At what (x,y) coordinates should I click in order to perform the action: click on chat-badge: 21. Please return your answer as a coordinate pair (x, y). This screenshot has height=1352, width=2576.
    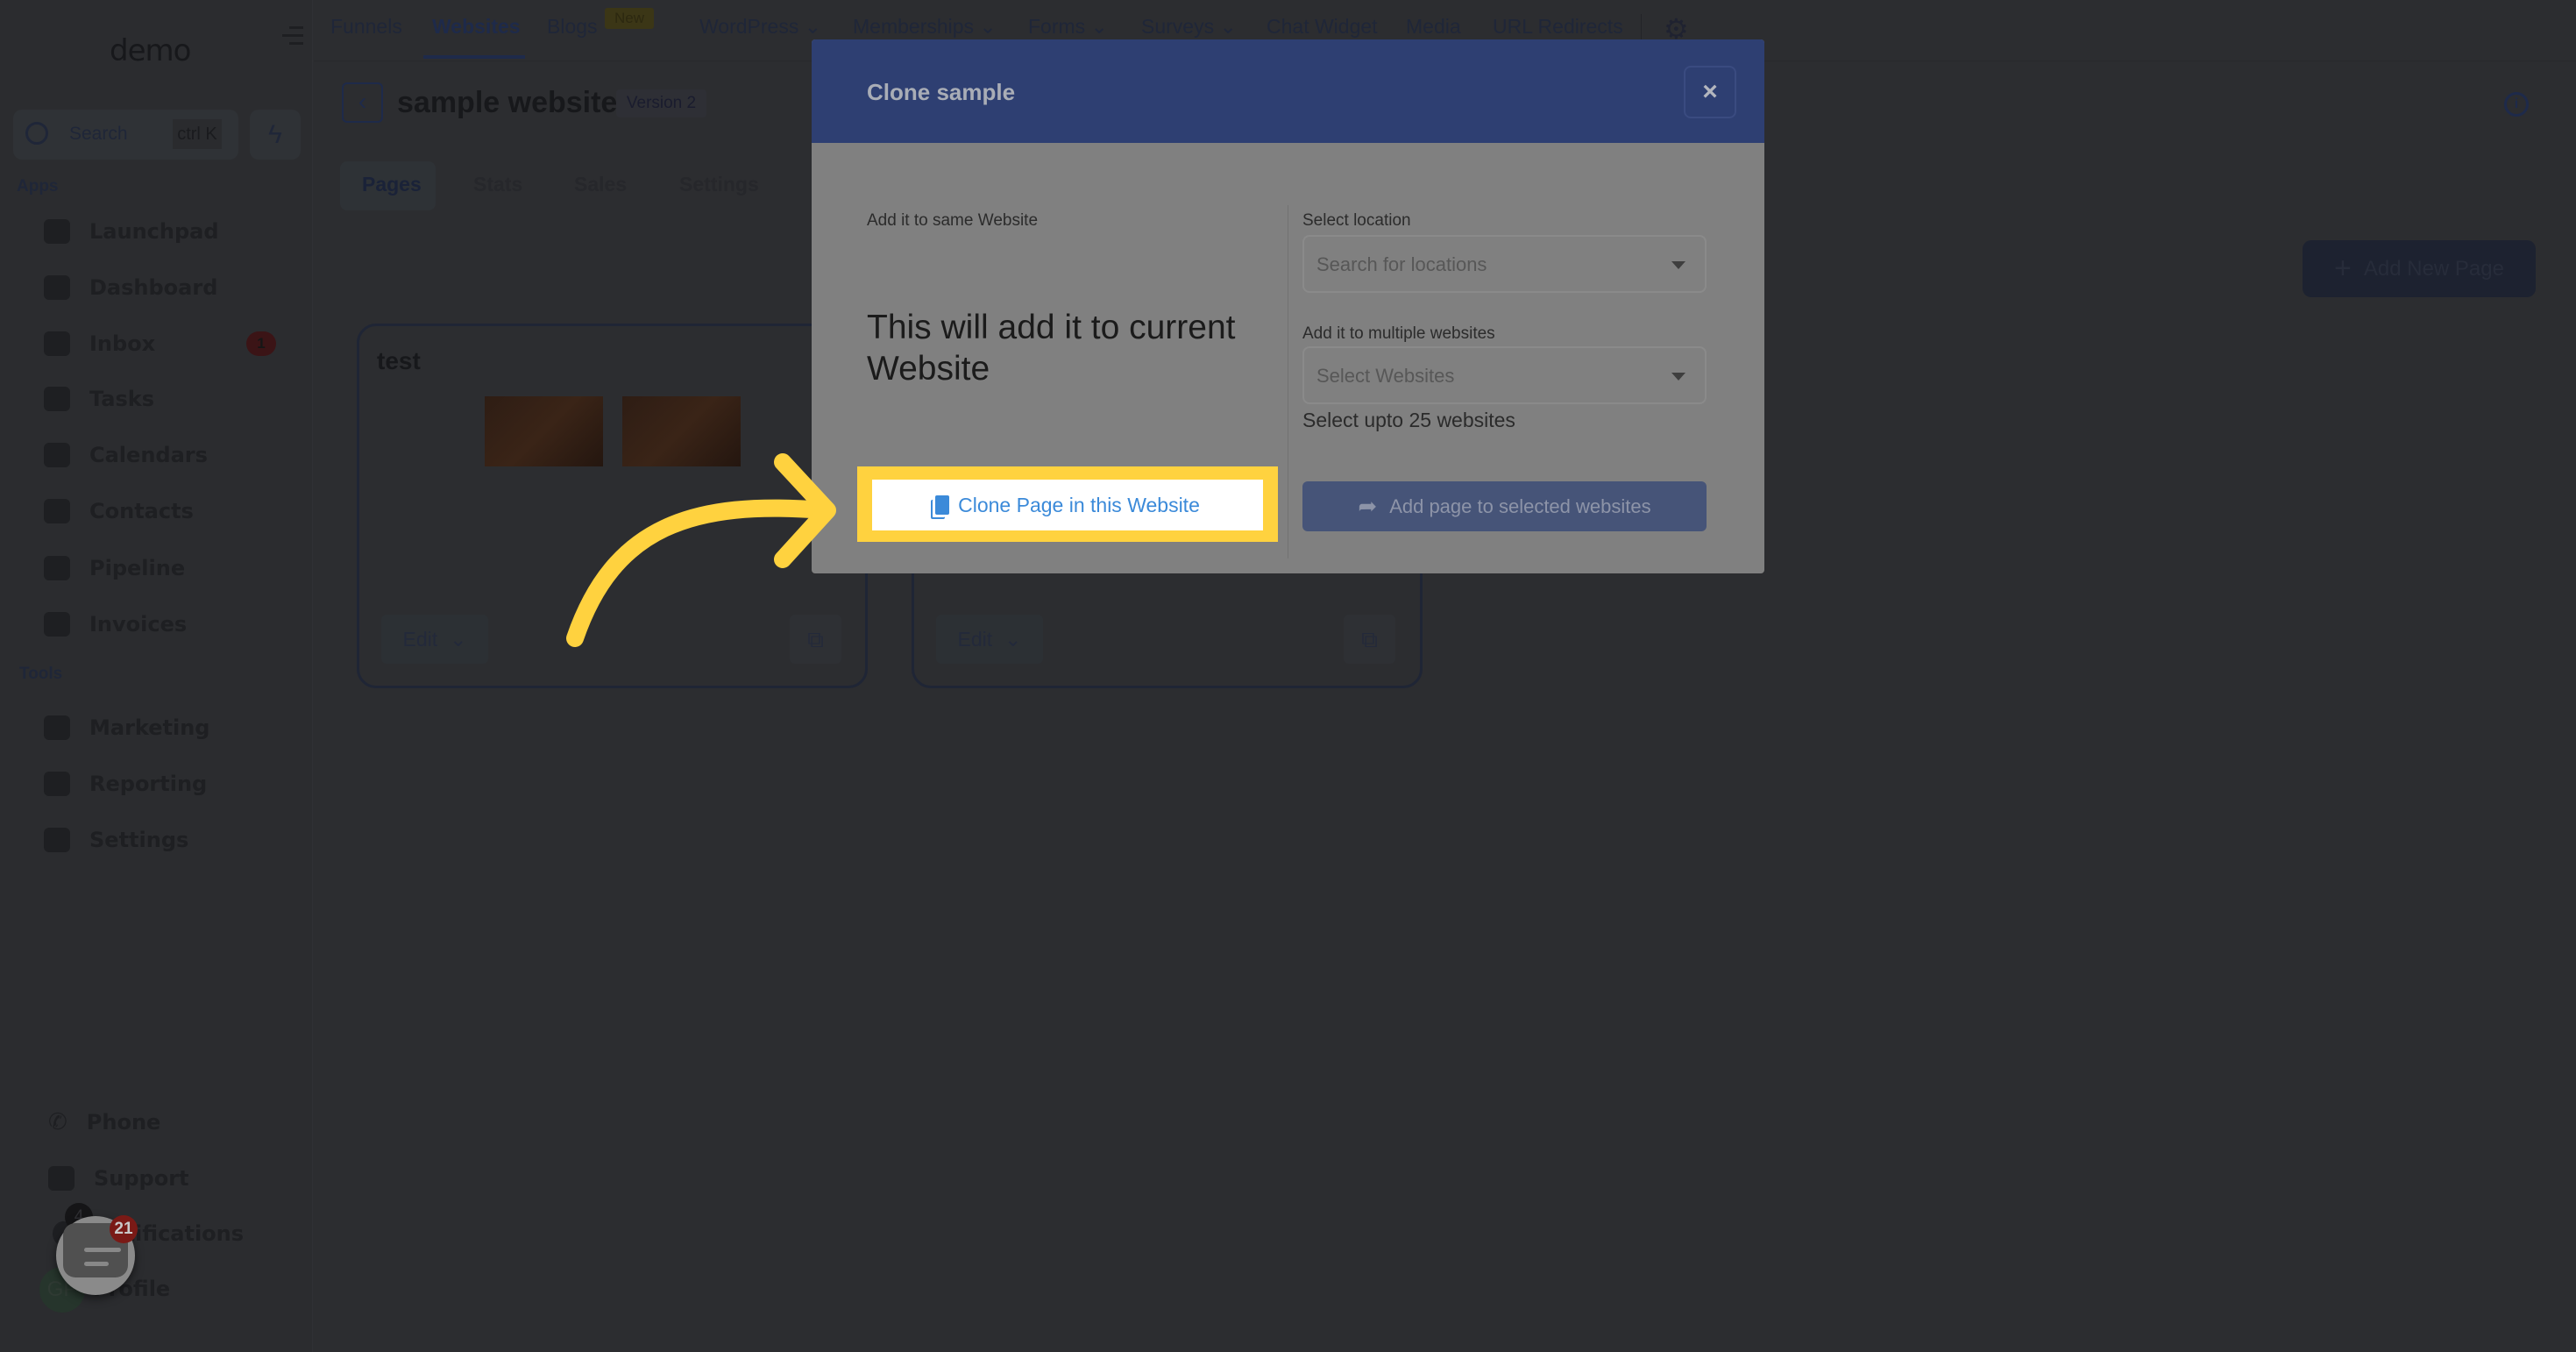
    Looking at the image, I should click on (124, 1229).